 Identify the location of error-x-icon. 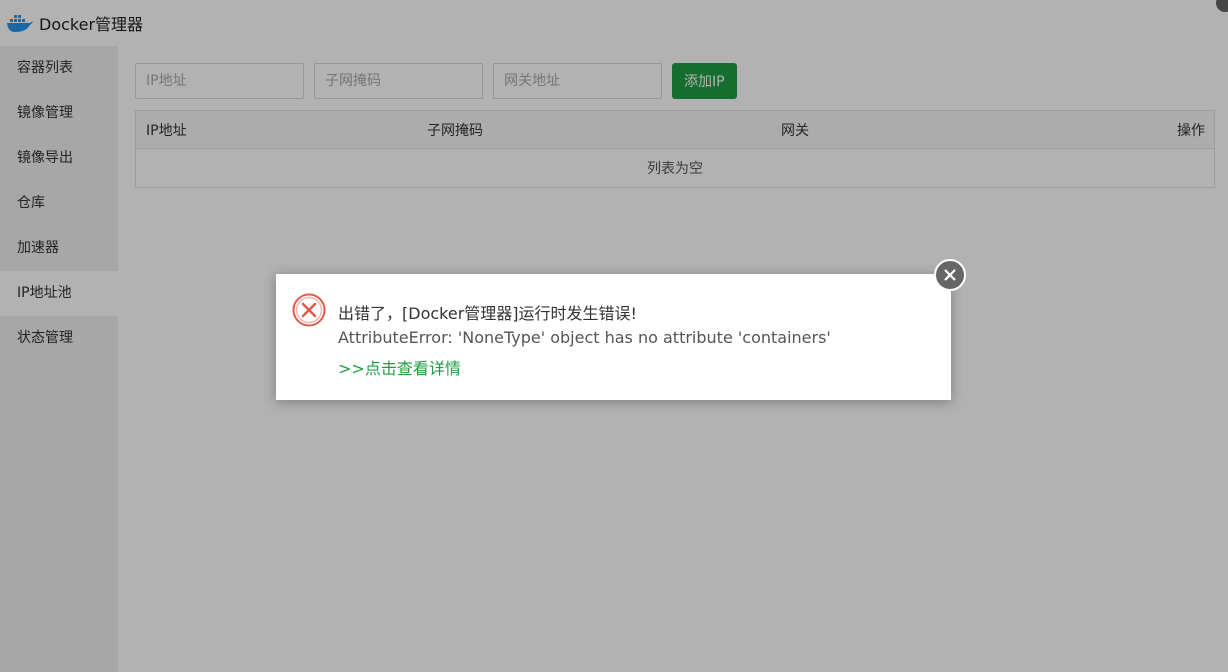
(309, 310).